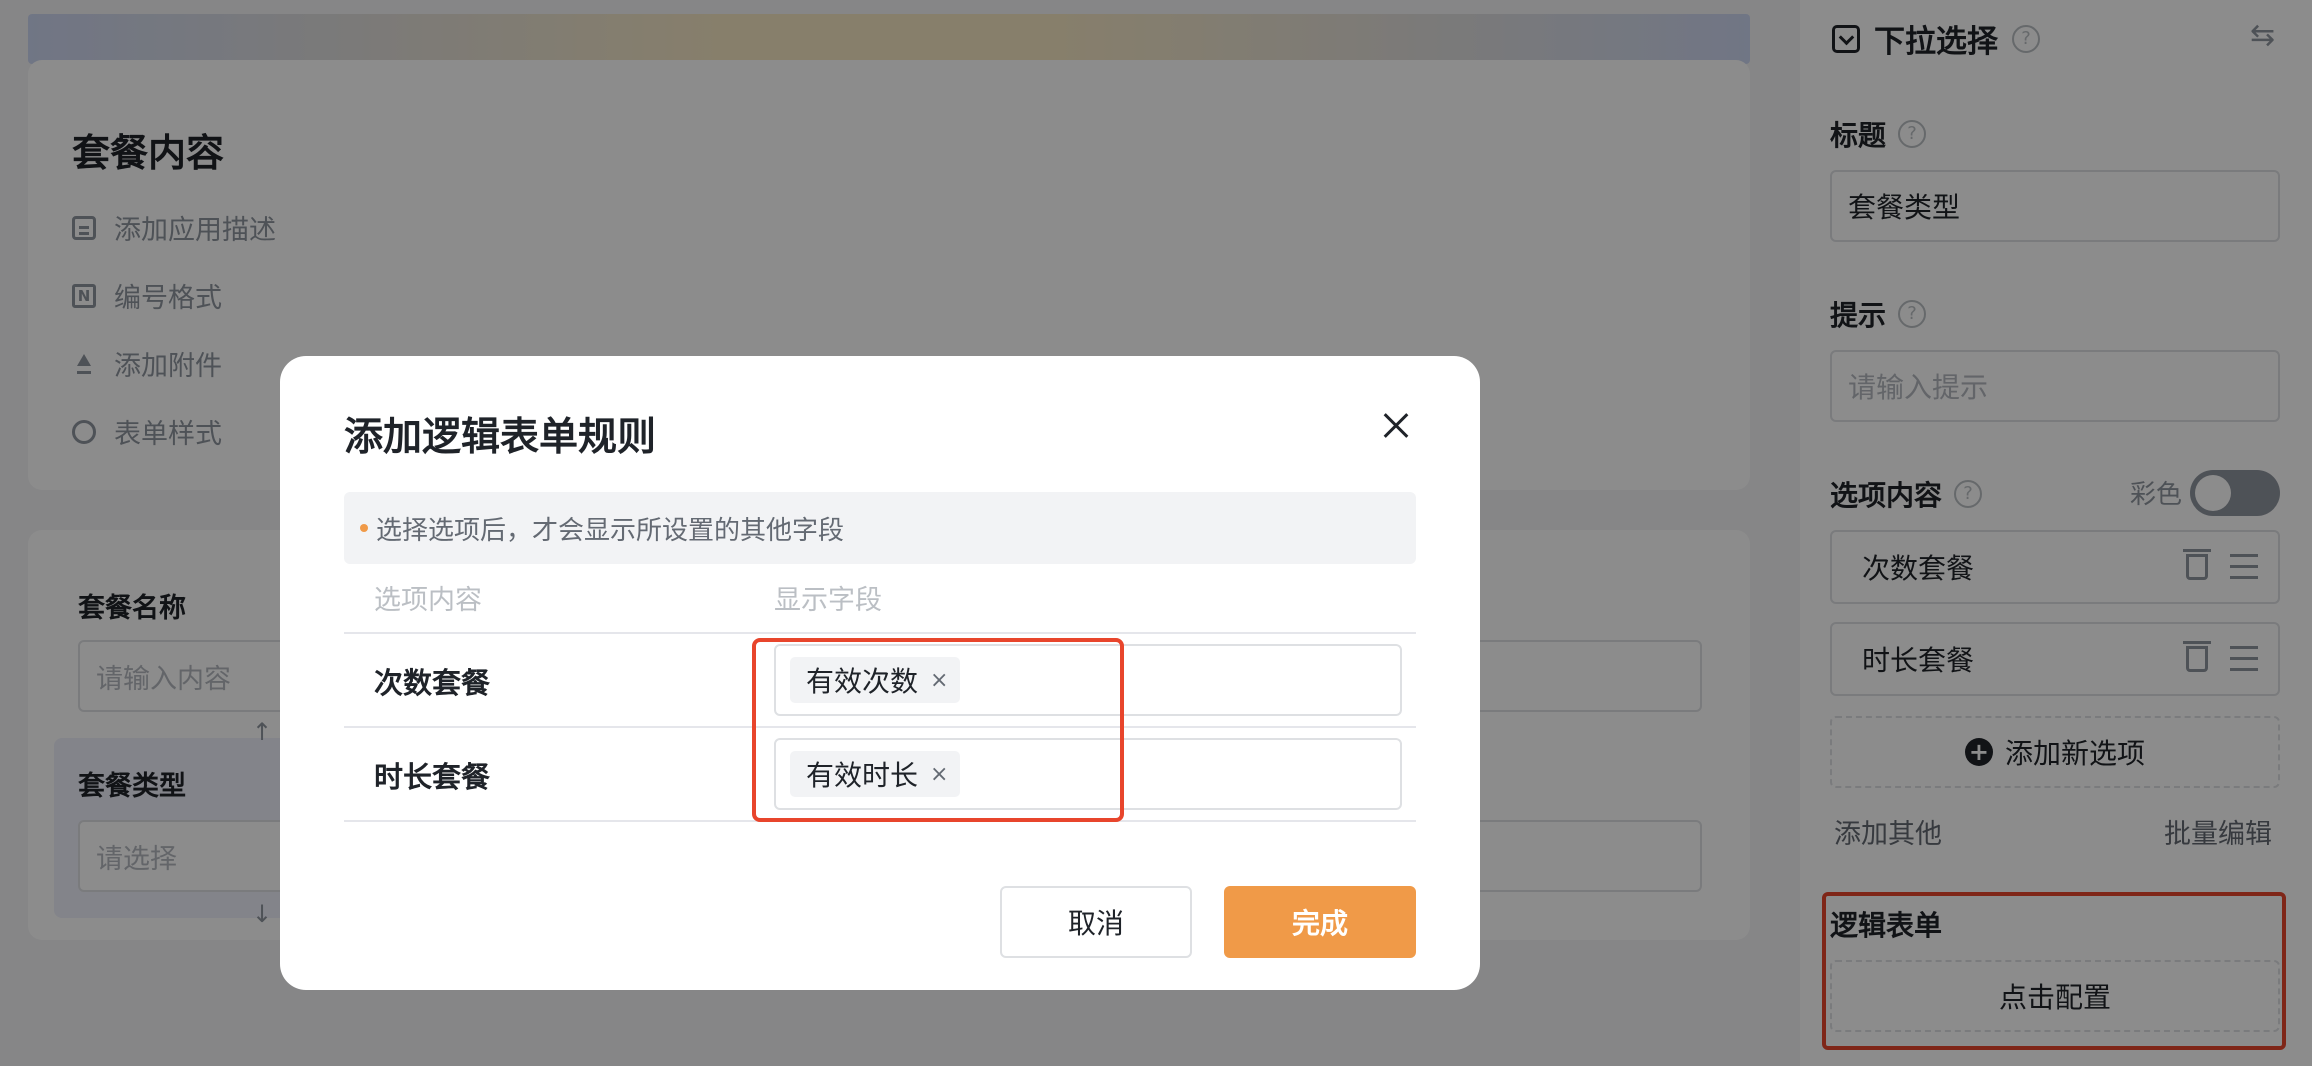  What do you see at coordinates (364, 528) in the screenshot?
I see `bullet-dot-icon` at bounding box center [364, 528].